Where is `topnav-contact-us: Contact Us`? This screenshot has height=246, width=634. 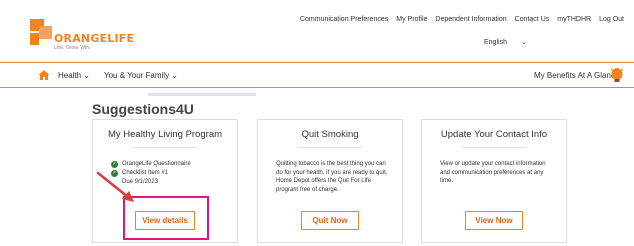 topnav-contact-us: Contact Us is located at coordinates (532, 19).